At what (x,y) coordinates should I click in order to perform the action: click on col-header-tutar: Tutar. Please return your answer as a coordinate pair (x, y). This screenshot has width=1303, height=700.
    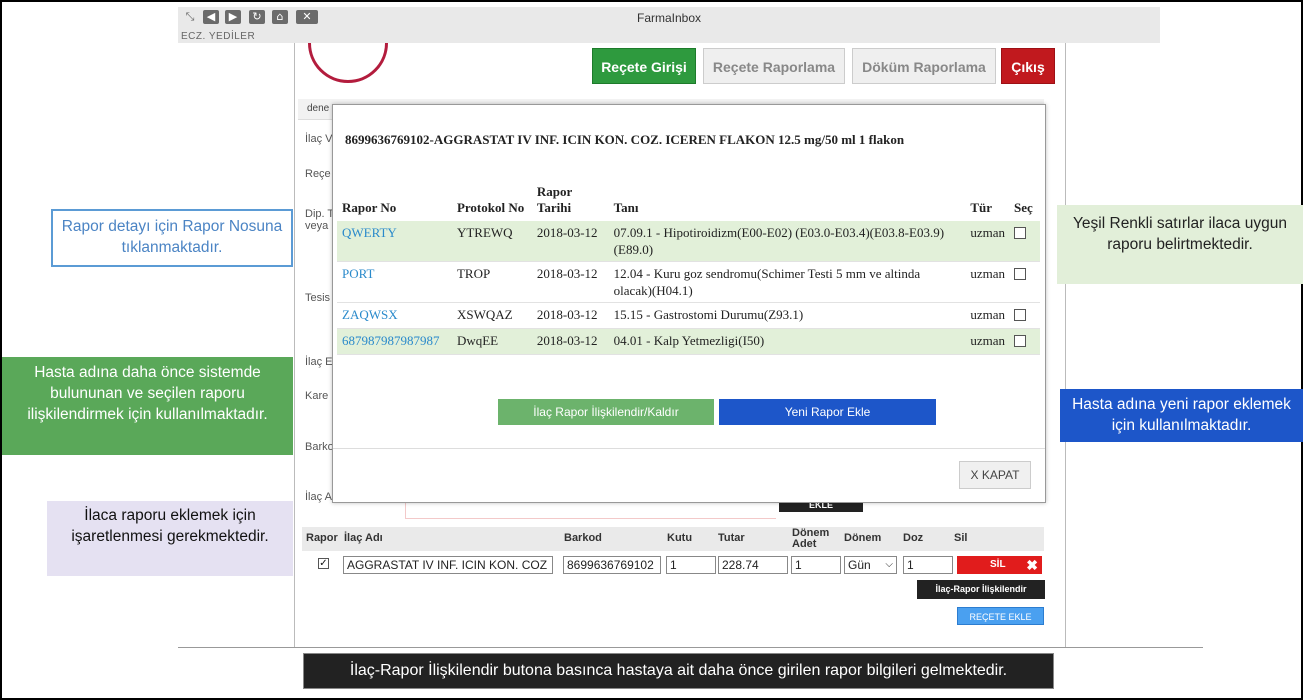
    Looking at the image, I should click on (731, 538).